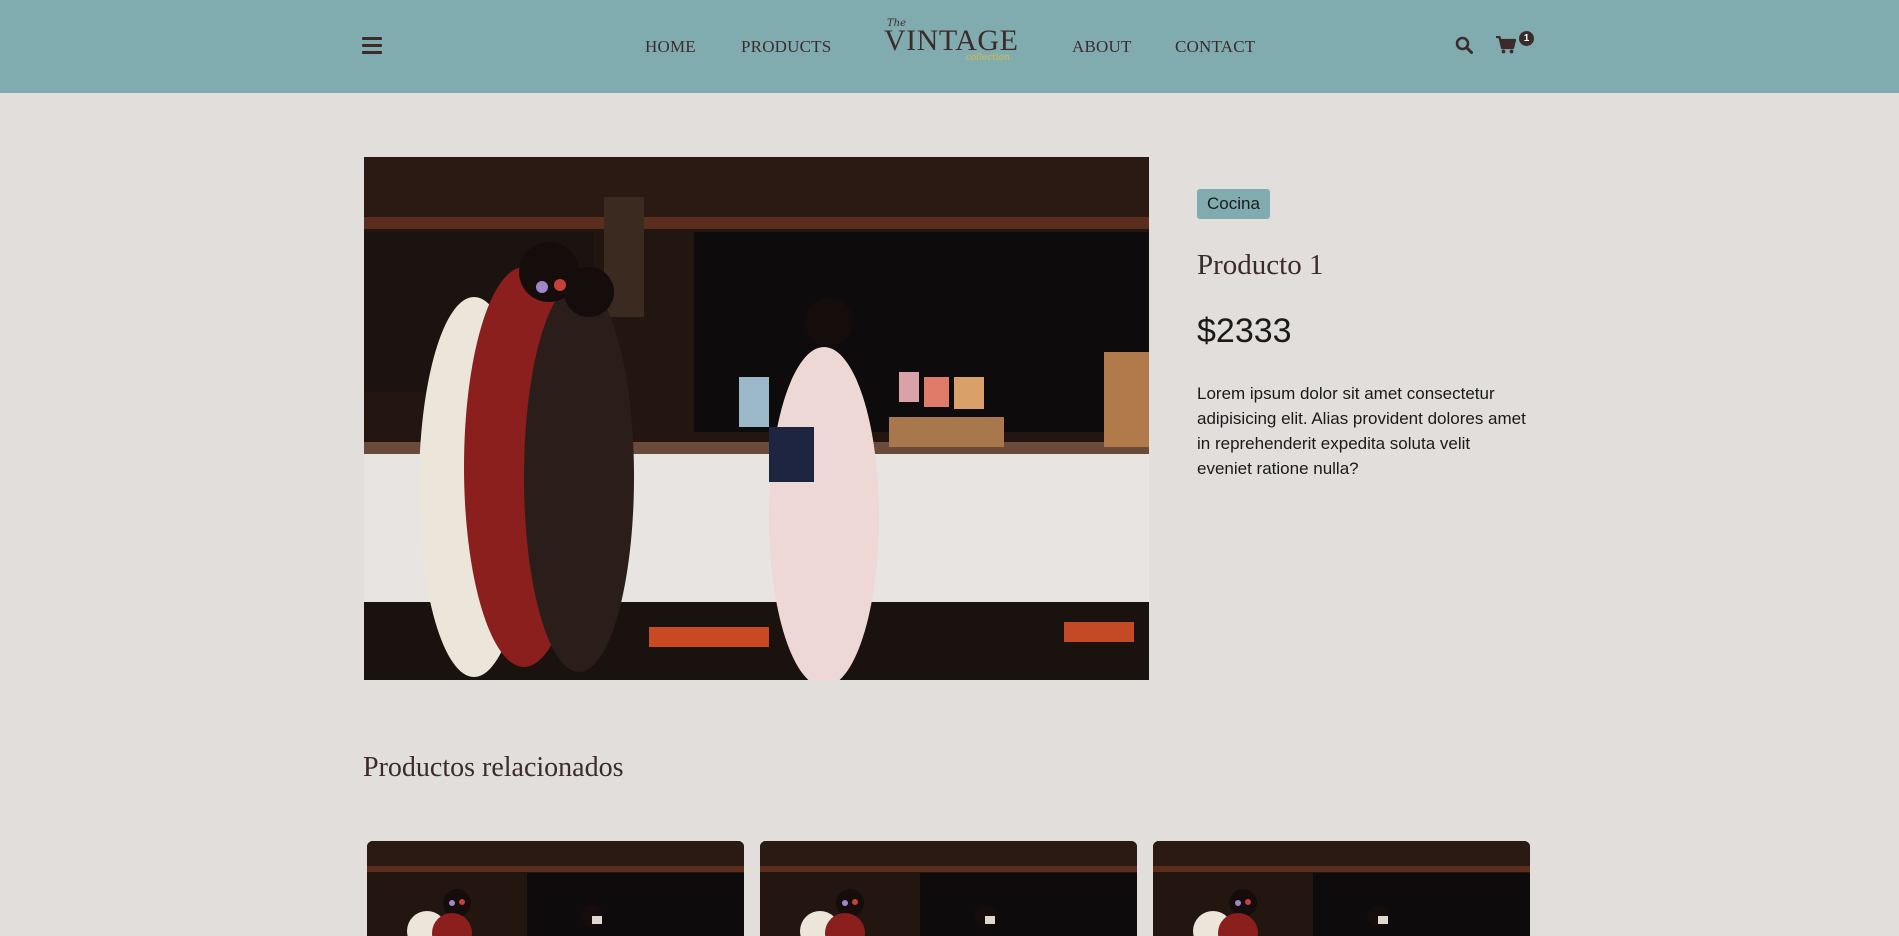  I want to click on nav-about: ABOUT, so click(1102, 47).